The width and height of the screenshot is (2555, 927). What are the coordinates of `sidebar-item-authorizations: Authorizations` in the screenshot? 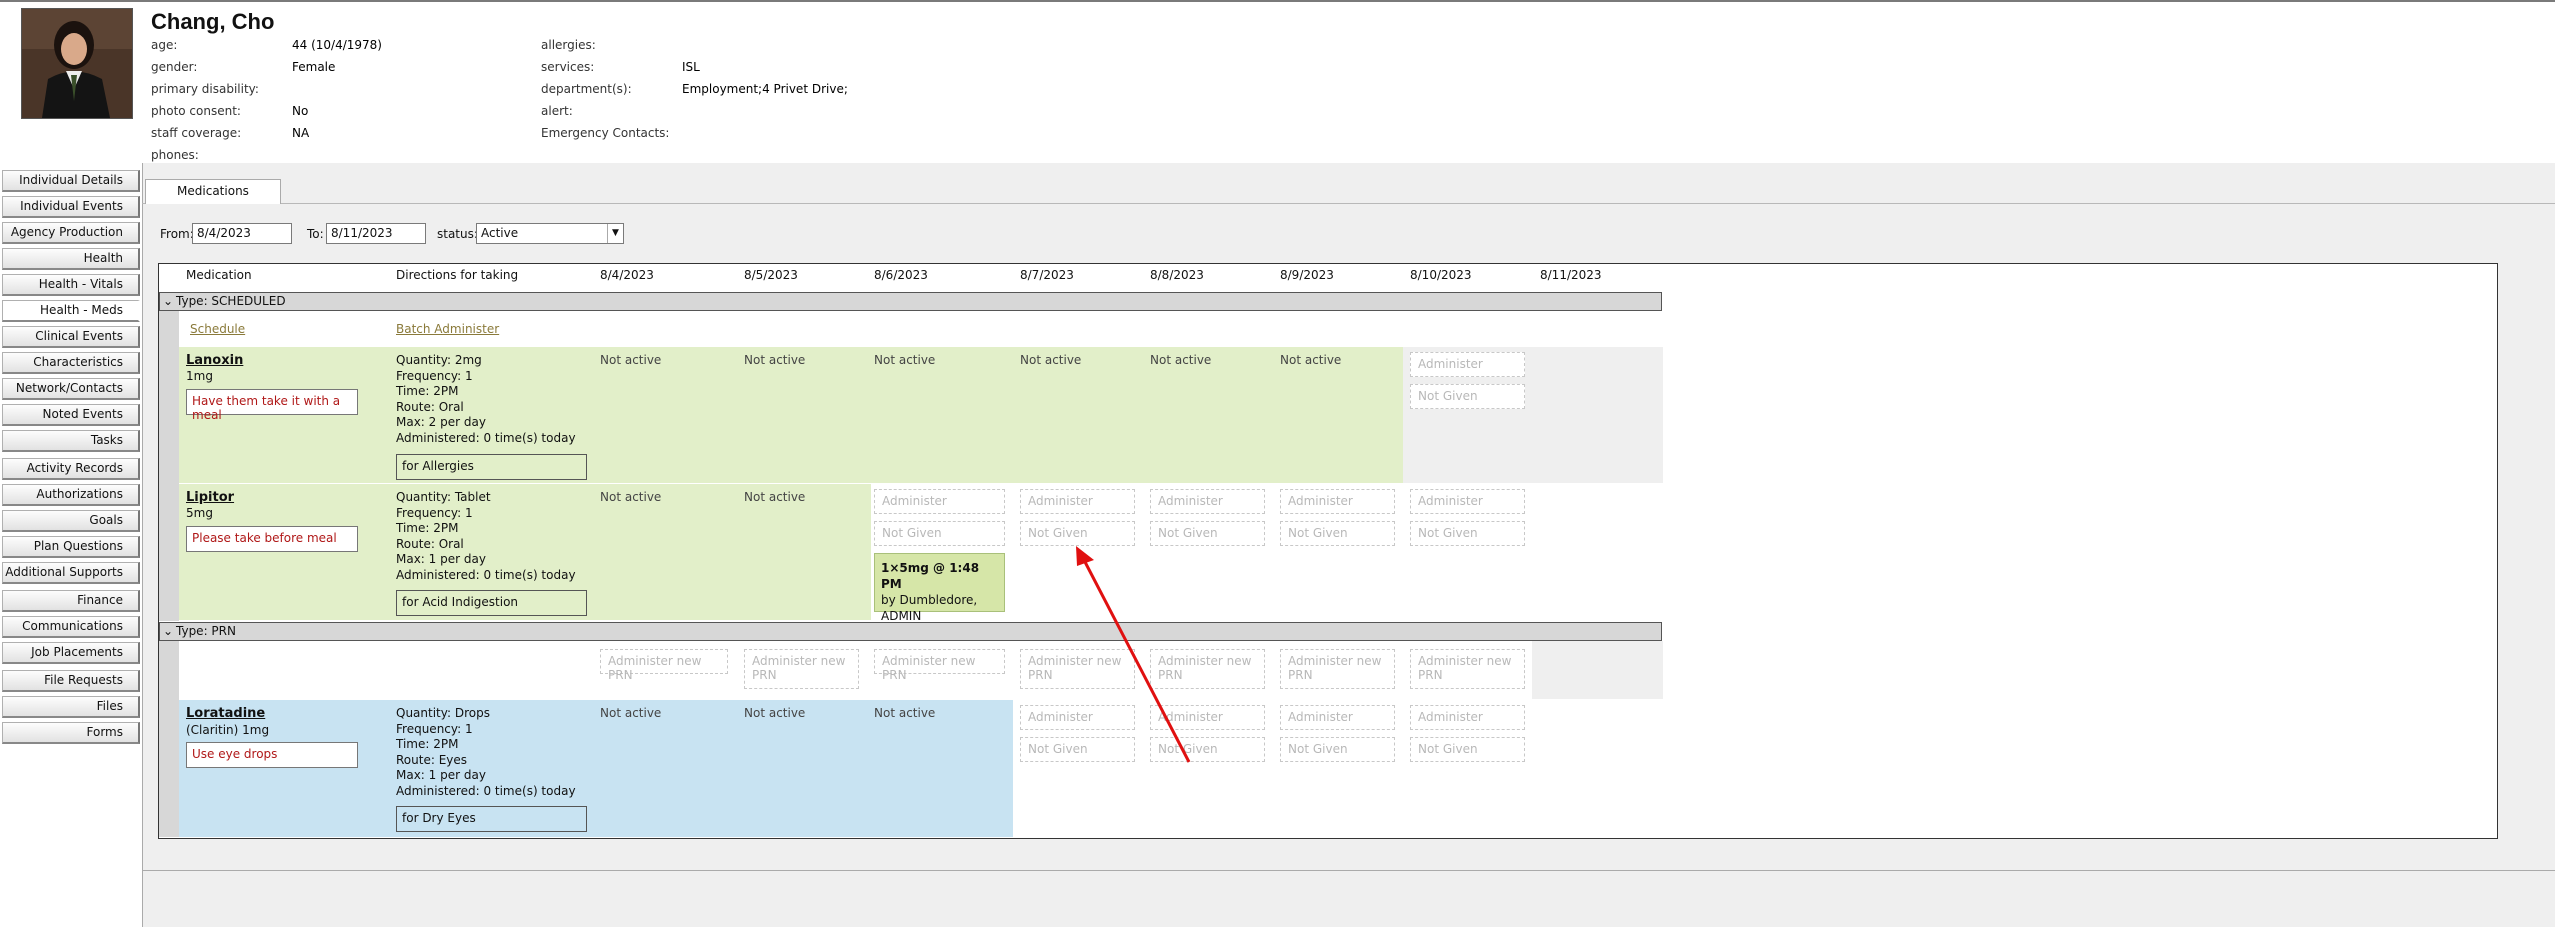 It's located at (71, 495).